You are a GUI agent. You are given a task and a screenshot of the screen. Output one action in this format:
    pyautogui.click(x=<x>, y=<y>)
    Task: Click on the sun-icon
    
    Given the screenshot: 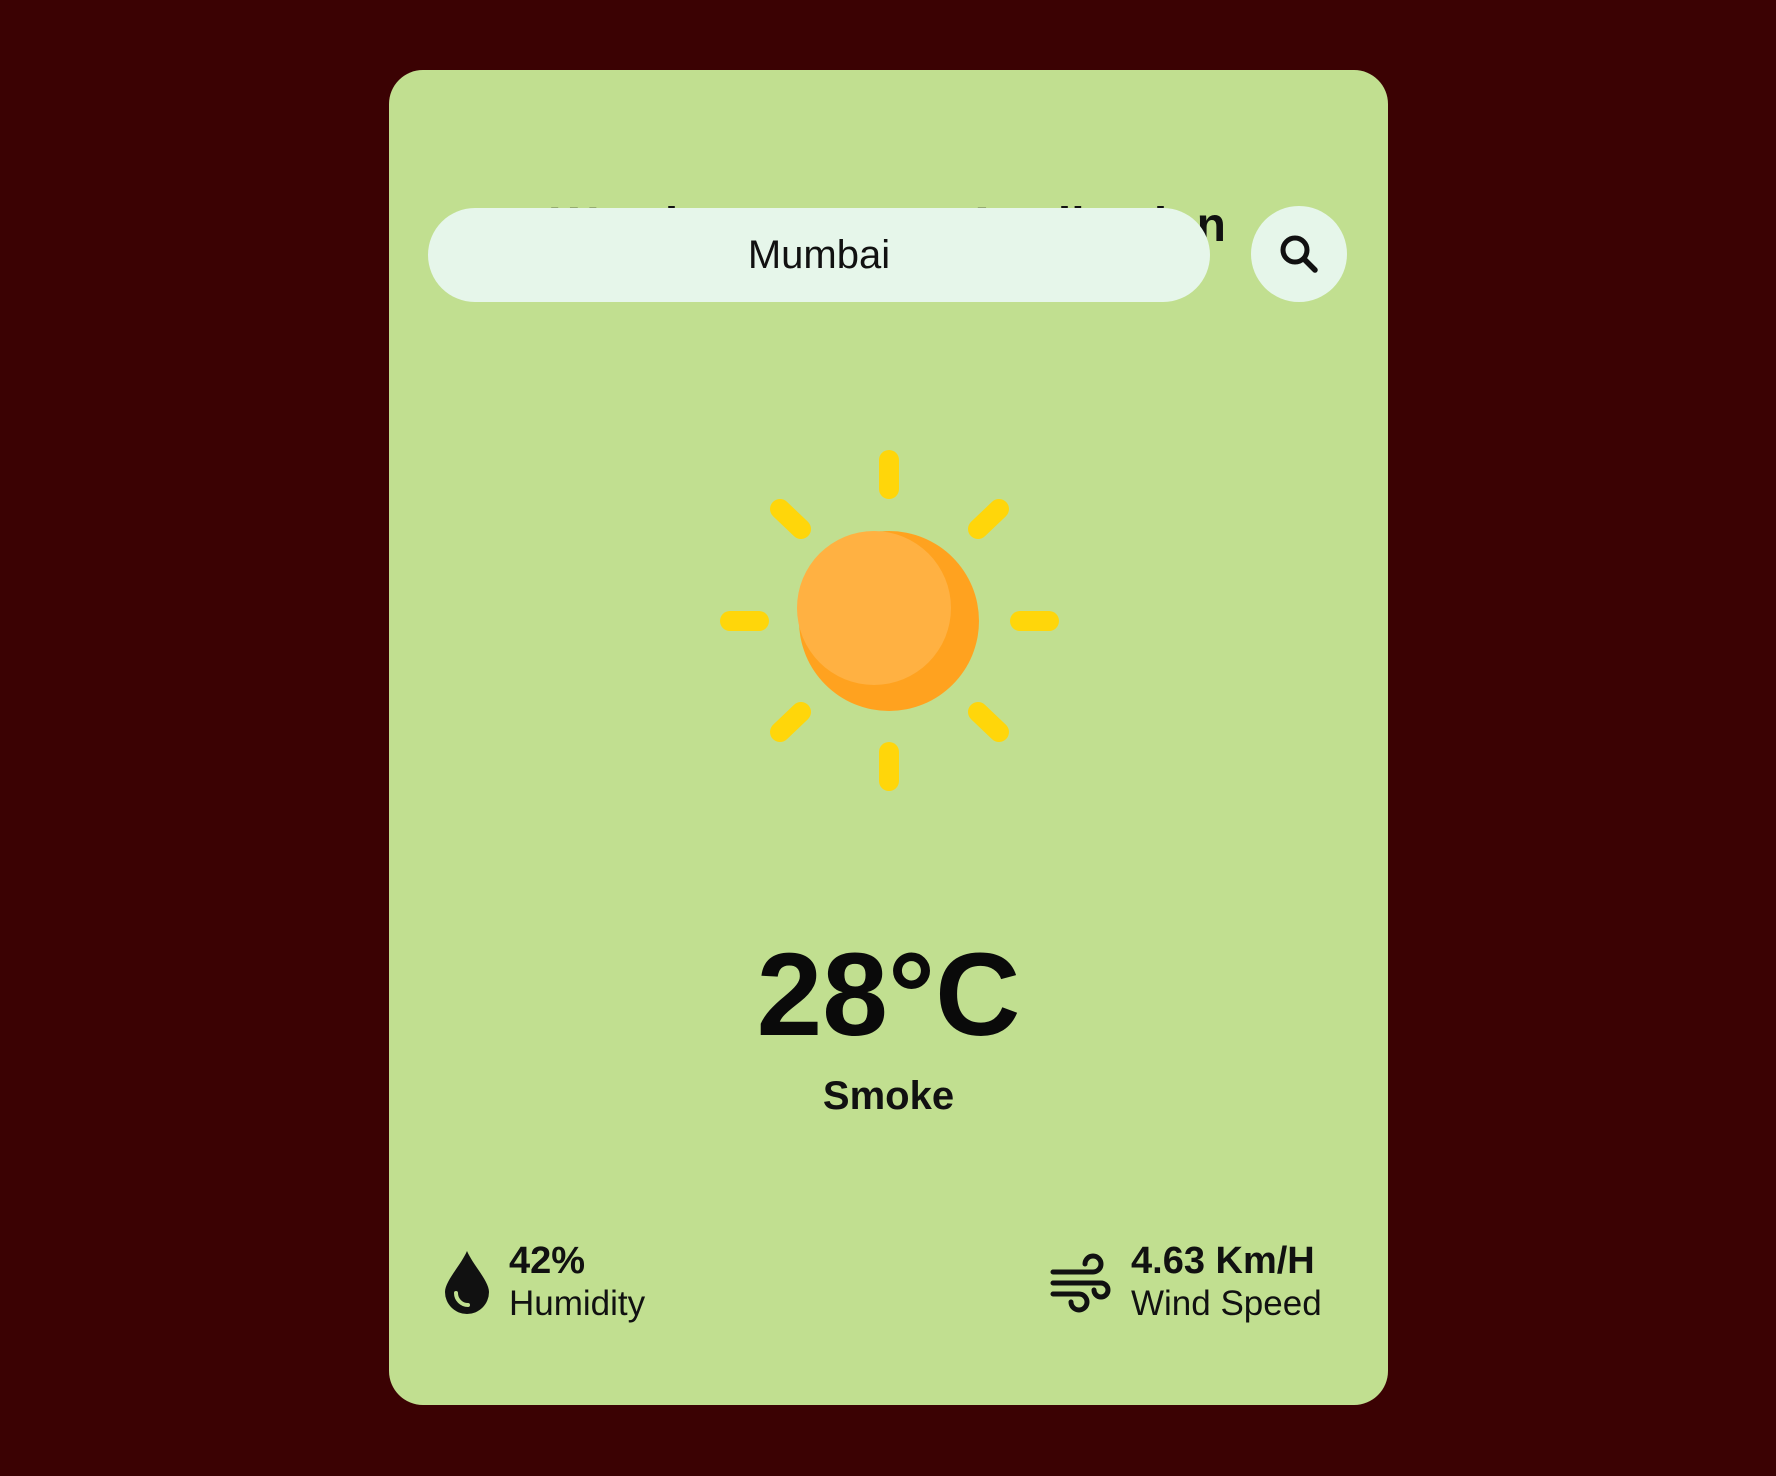 What is the action you would take?
    pyautogui.click(x=889, y=620)
    